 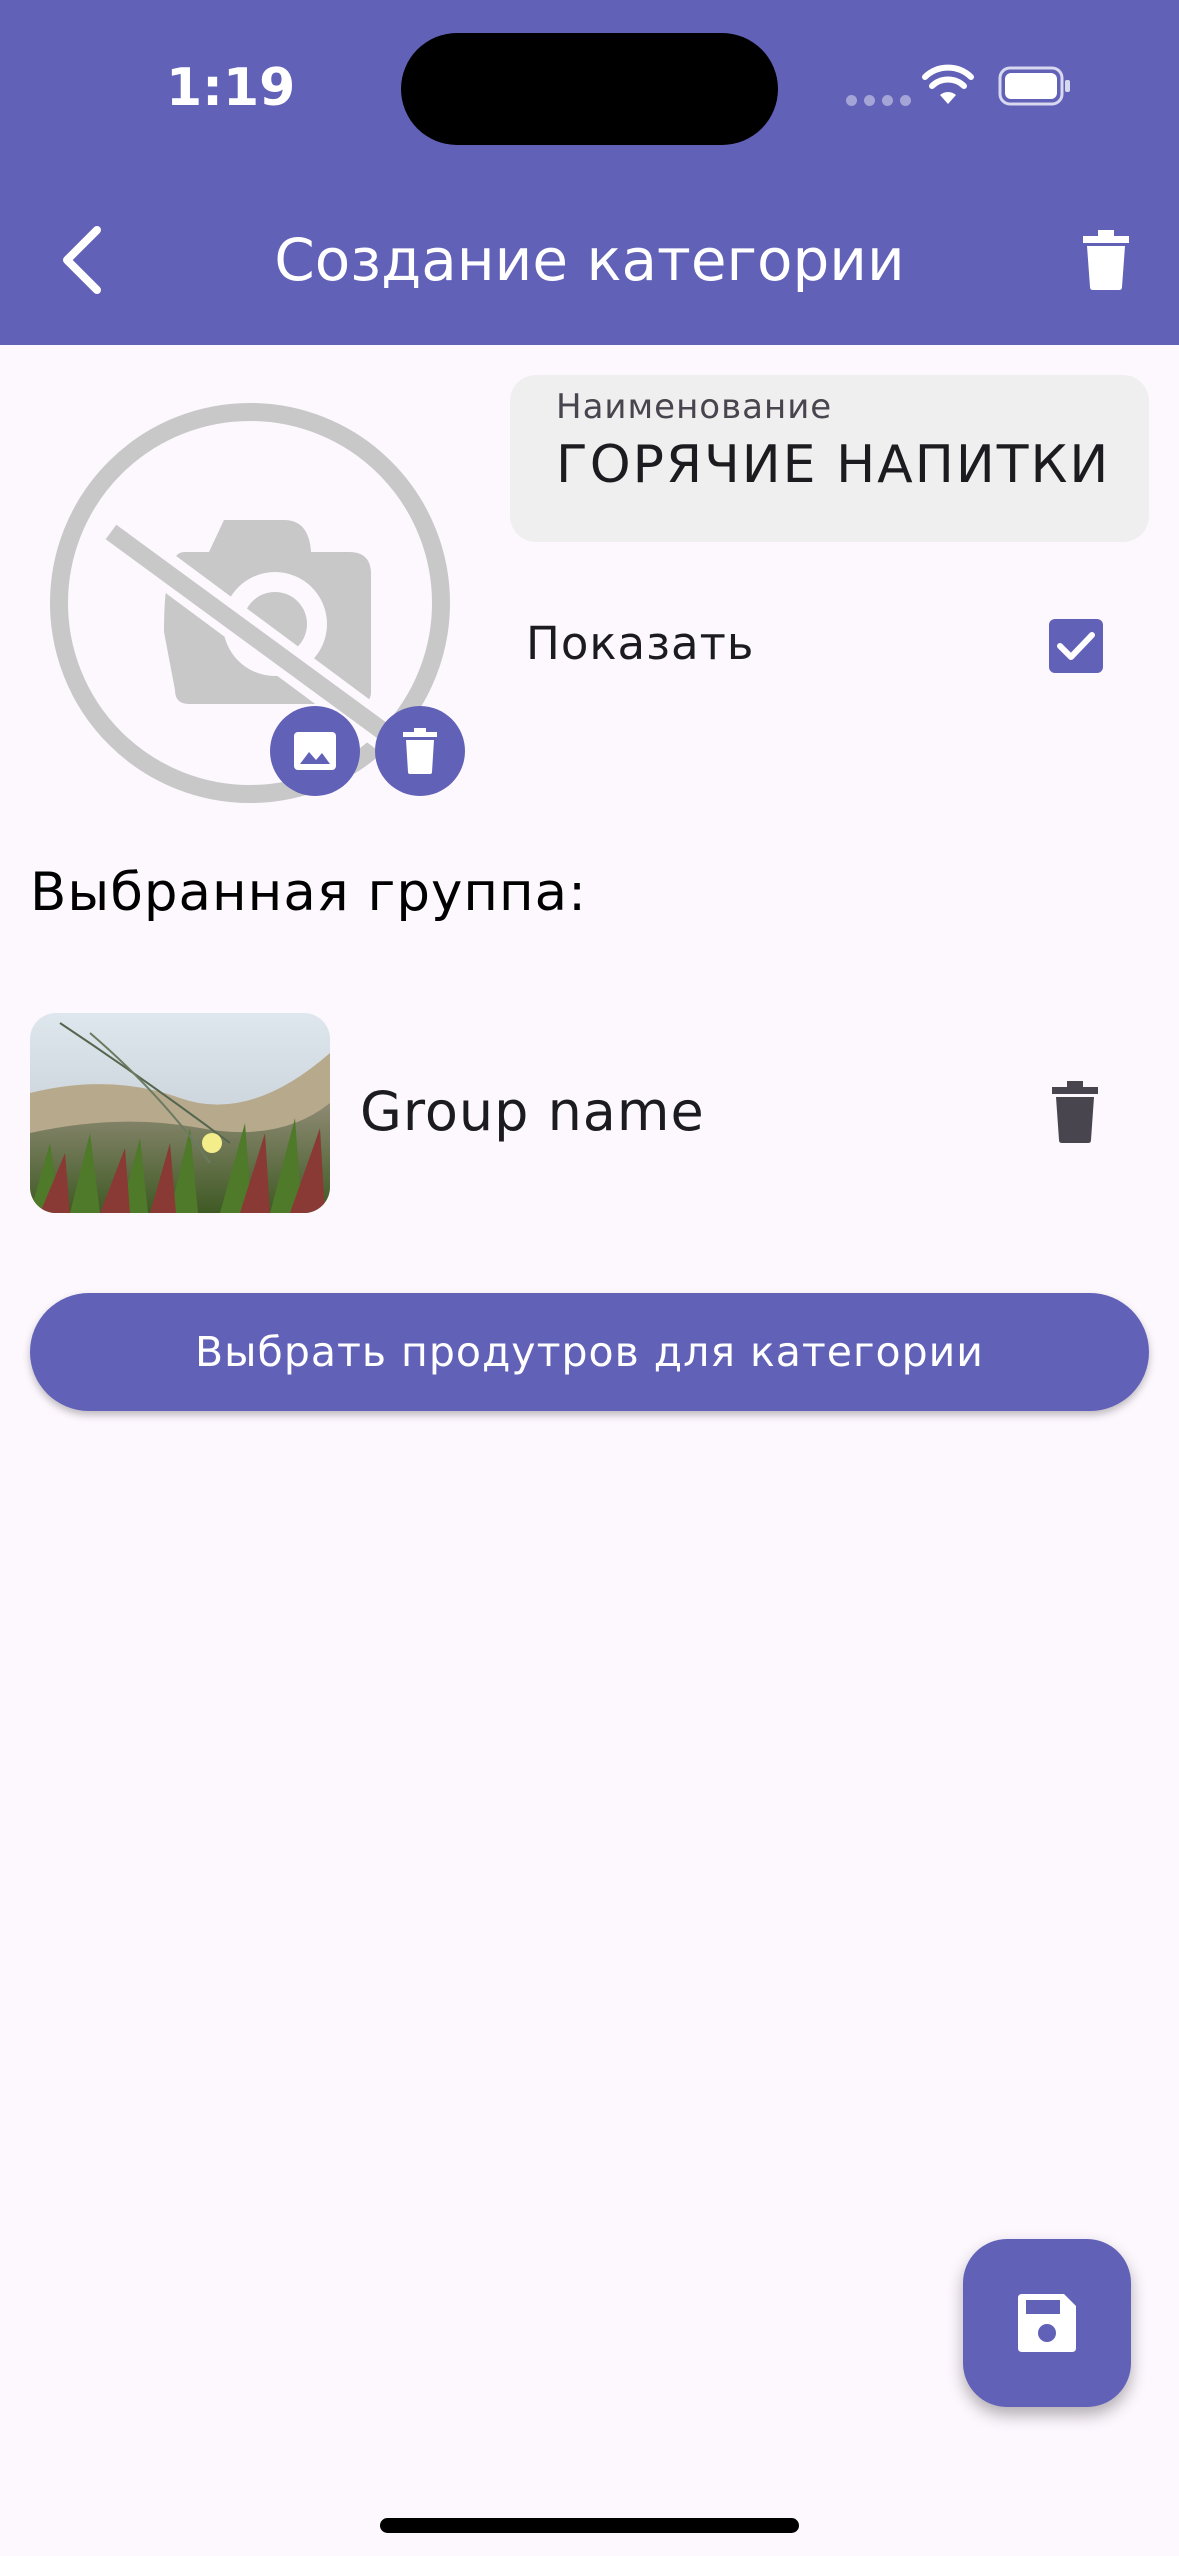 What do you see at coordinates (1034, 86) in the screenshot?
I see `battery-icon` at bounding box center [1034, 86].